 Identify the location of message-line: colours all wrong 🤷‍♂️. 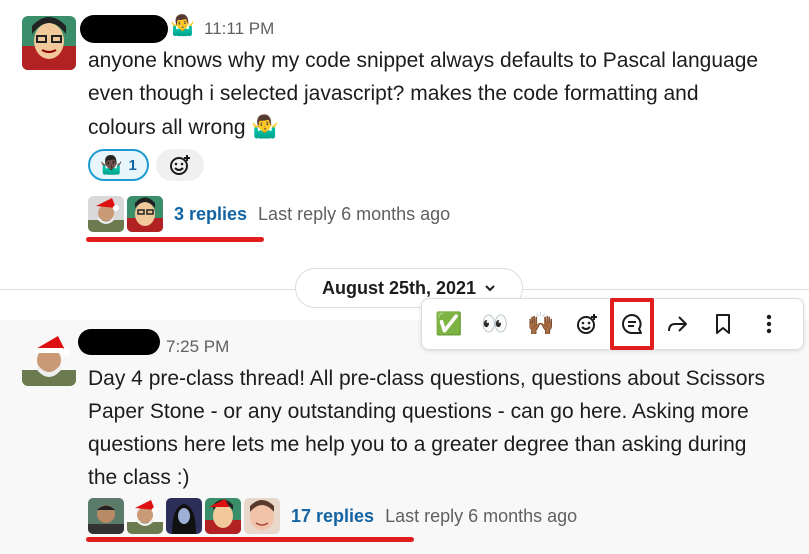
(183, 126).